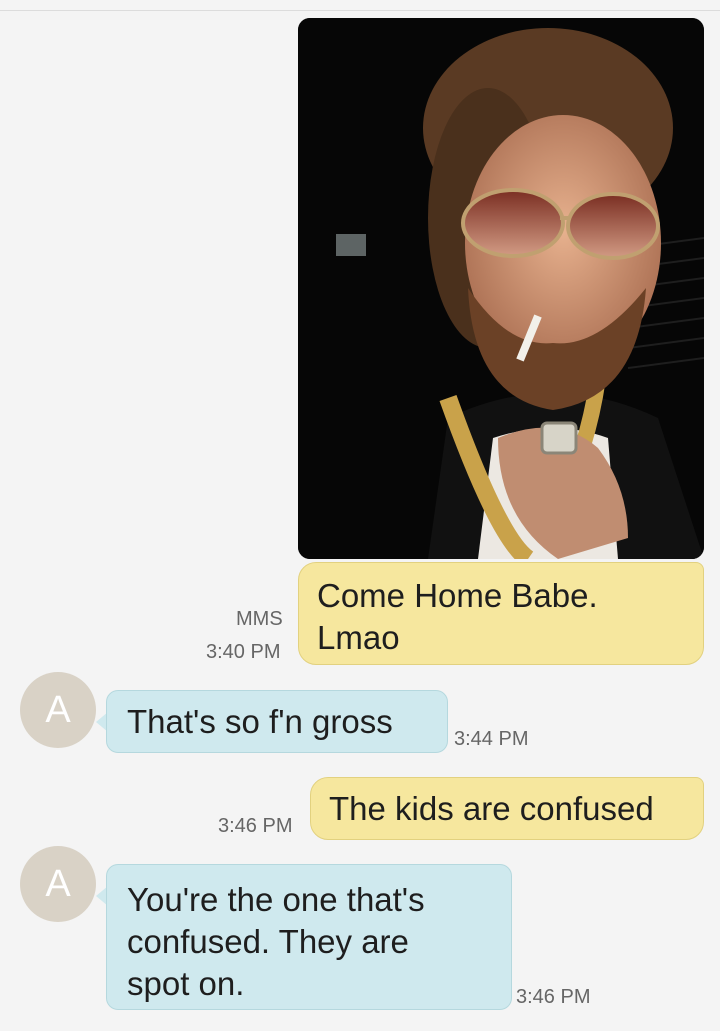  I want to click on incoming-message-bubble: That's so f'n gross, so click(277, 721).